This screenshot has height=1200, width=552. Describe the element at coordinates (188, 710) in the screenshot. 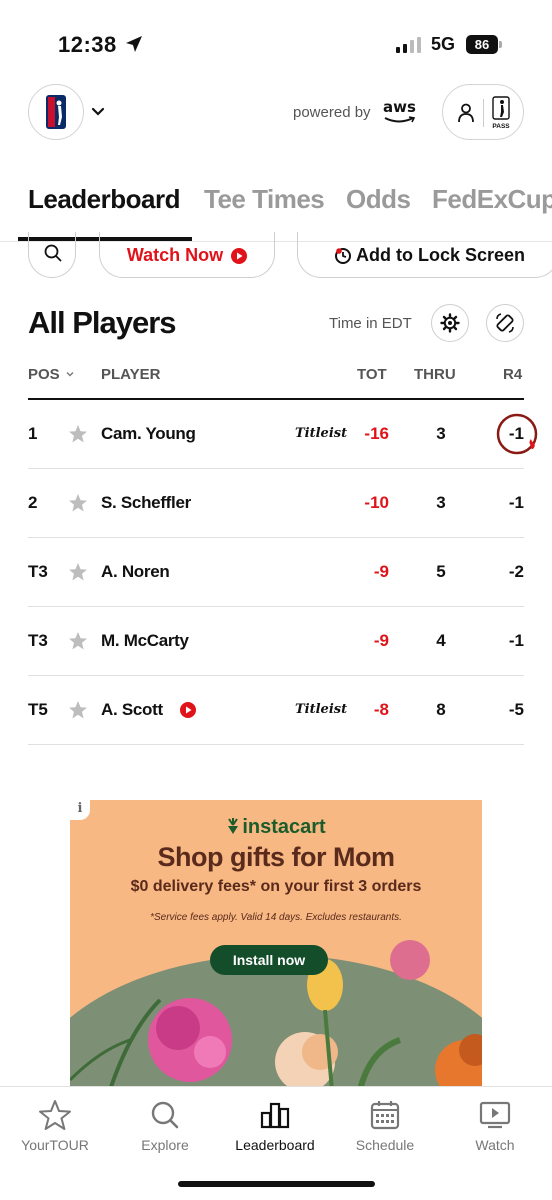

I see `live-play-icon` at that location.